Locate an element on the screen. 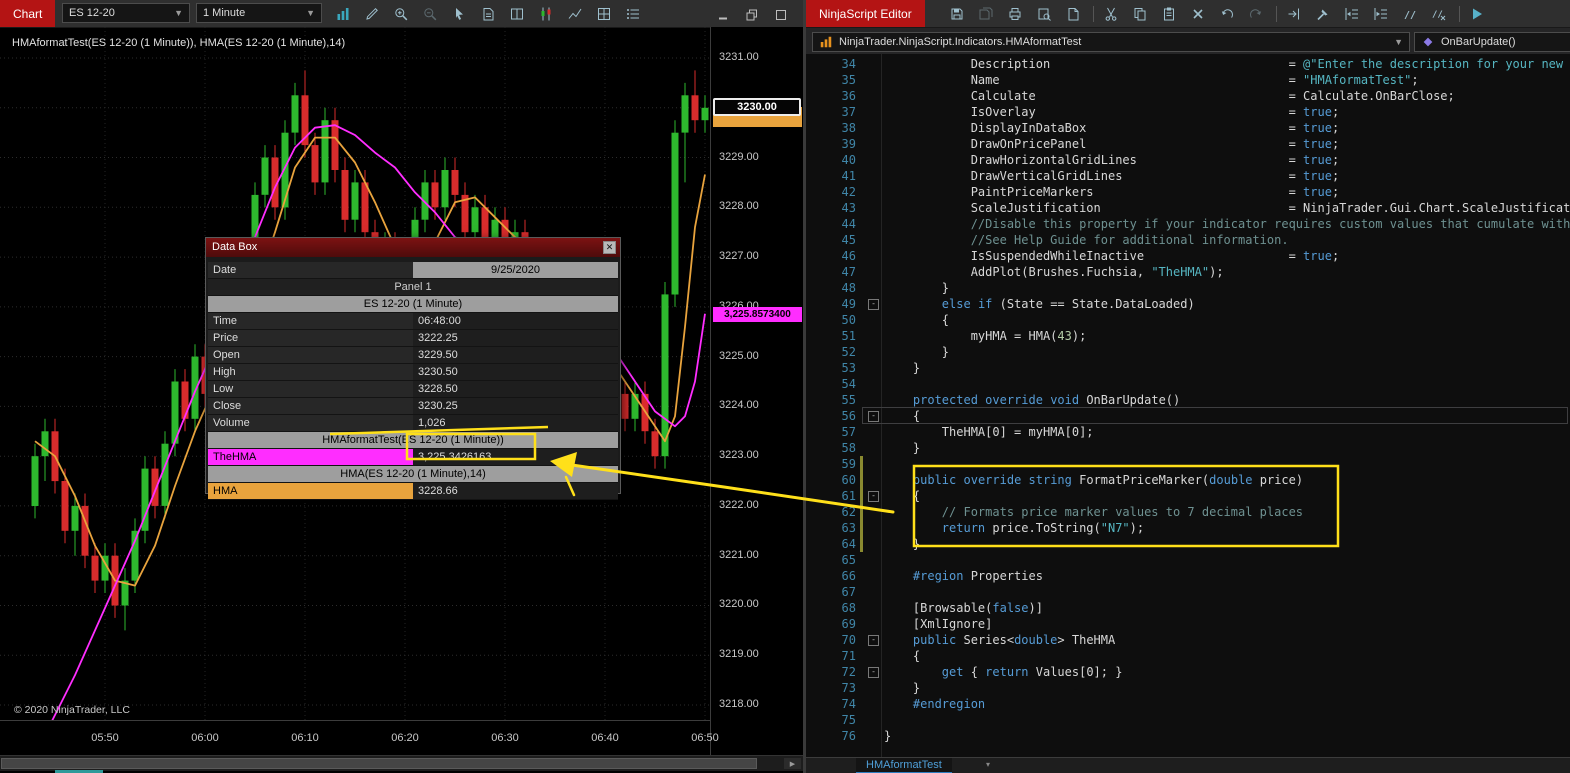 This screenshot has width=1570, height=773. win-minimize-icon is located at coordinates (723, 15).